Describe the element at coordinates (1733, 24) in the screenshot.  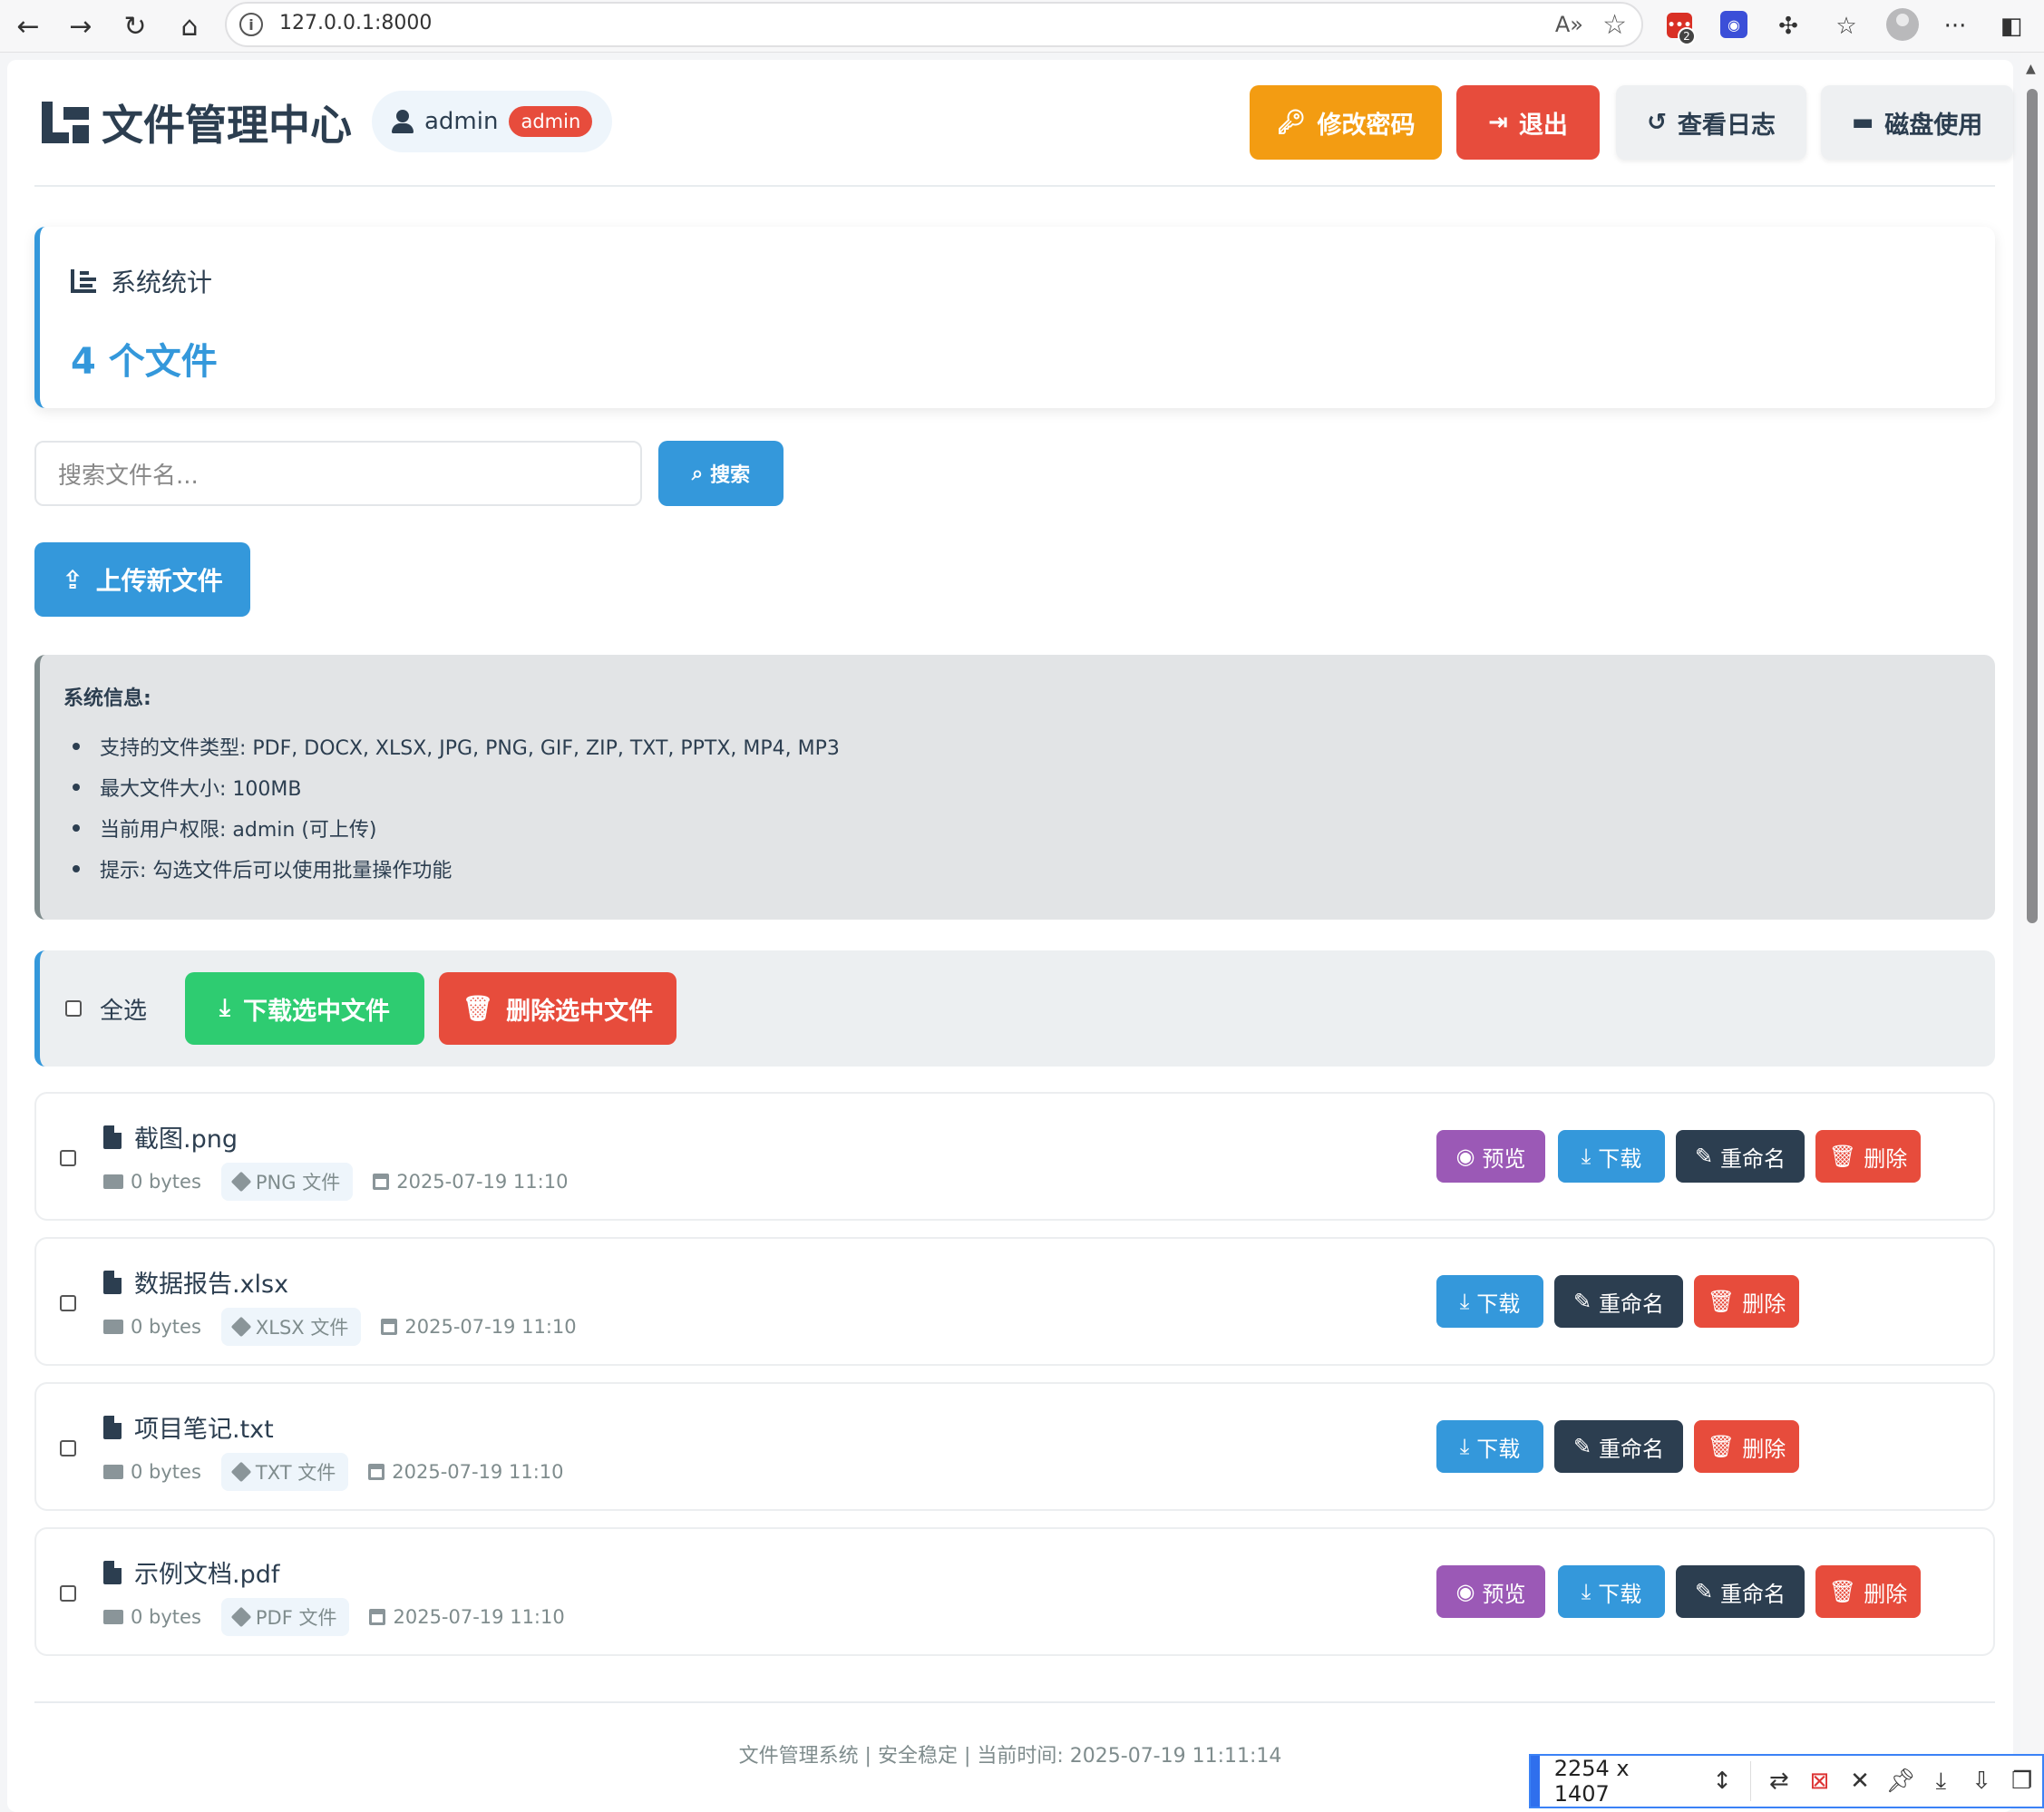
I see `extension-blue-icon: ◉` at that location.